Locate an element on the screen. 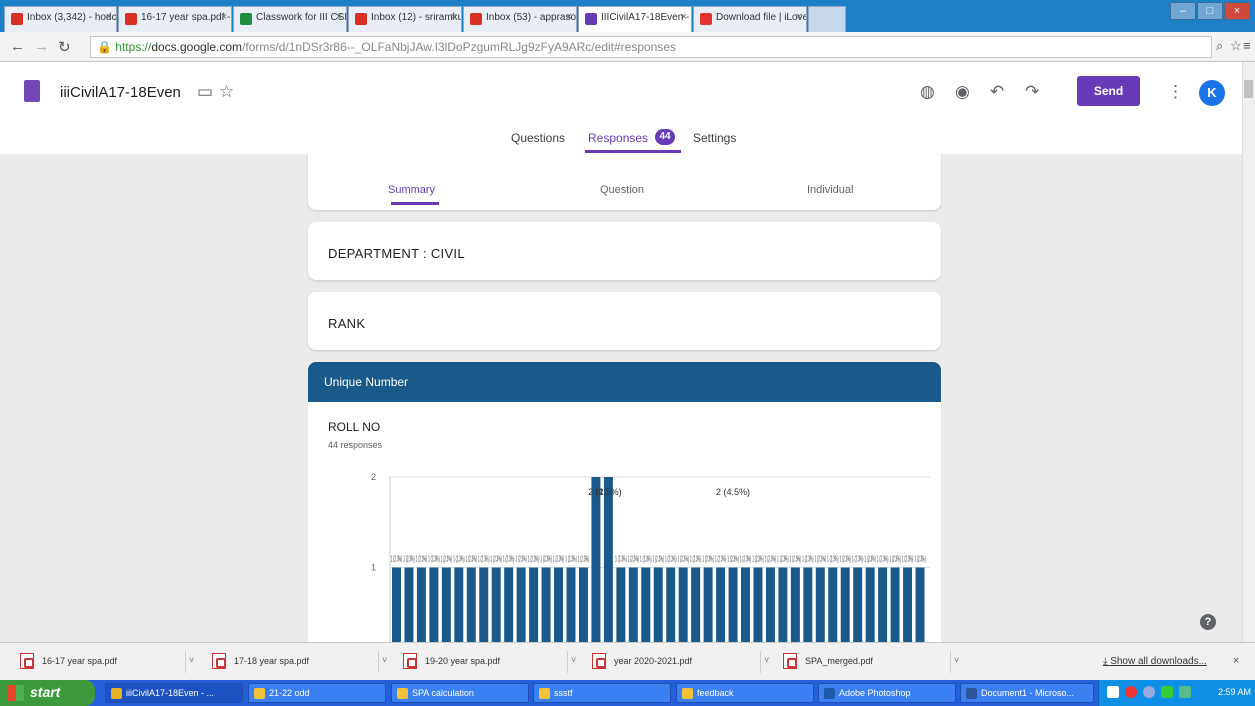 Image resolution: width=1255 pixels, height=706 pixels. browser-tab: Inbox (53) - apprasolu × is located at coordinates (520, 19).